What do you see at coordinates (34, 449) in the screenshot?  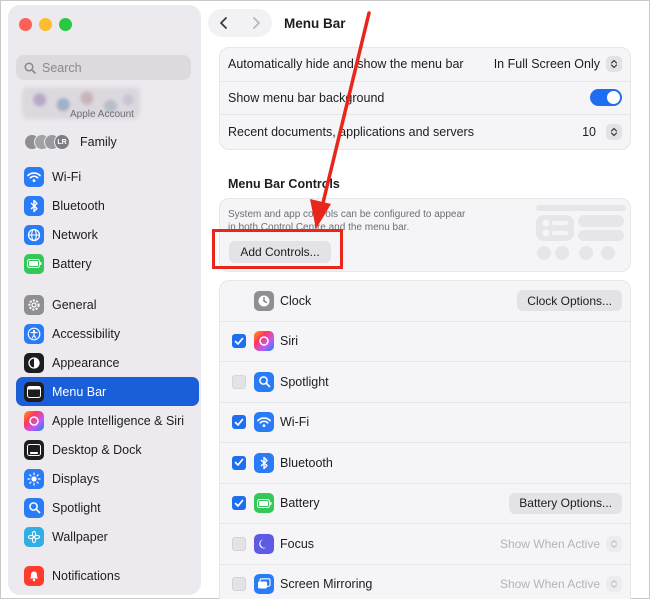 I see `dock-icon` at bounding box center [34, 449].